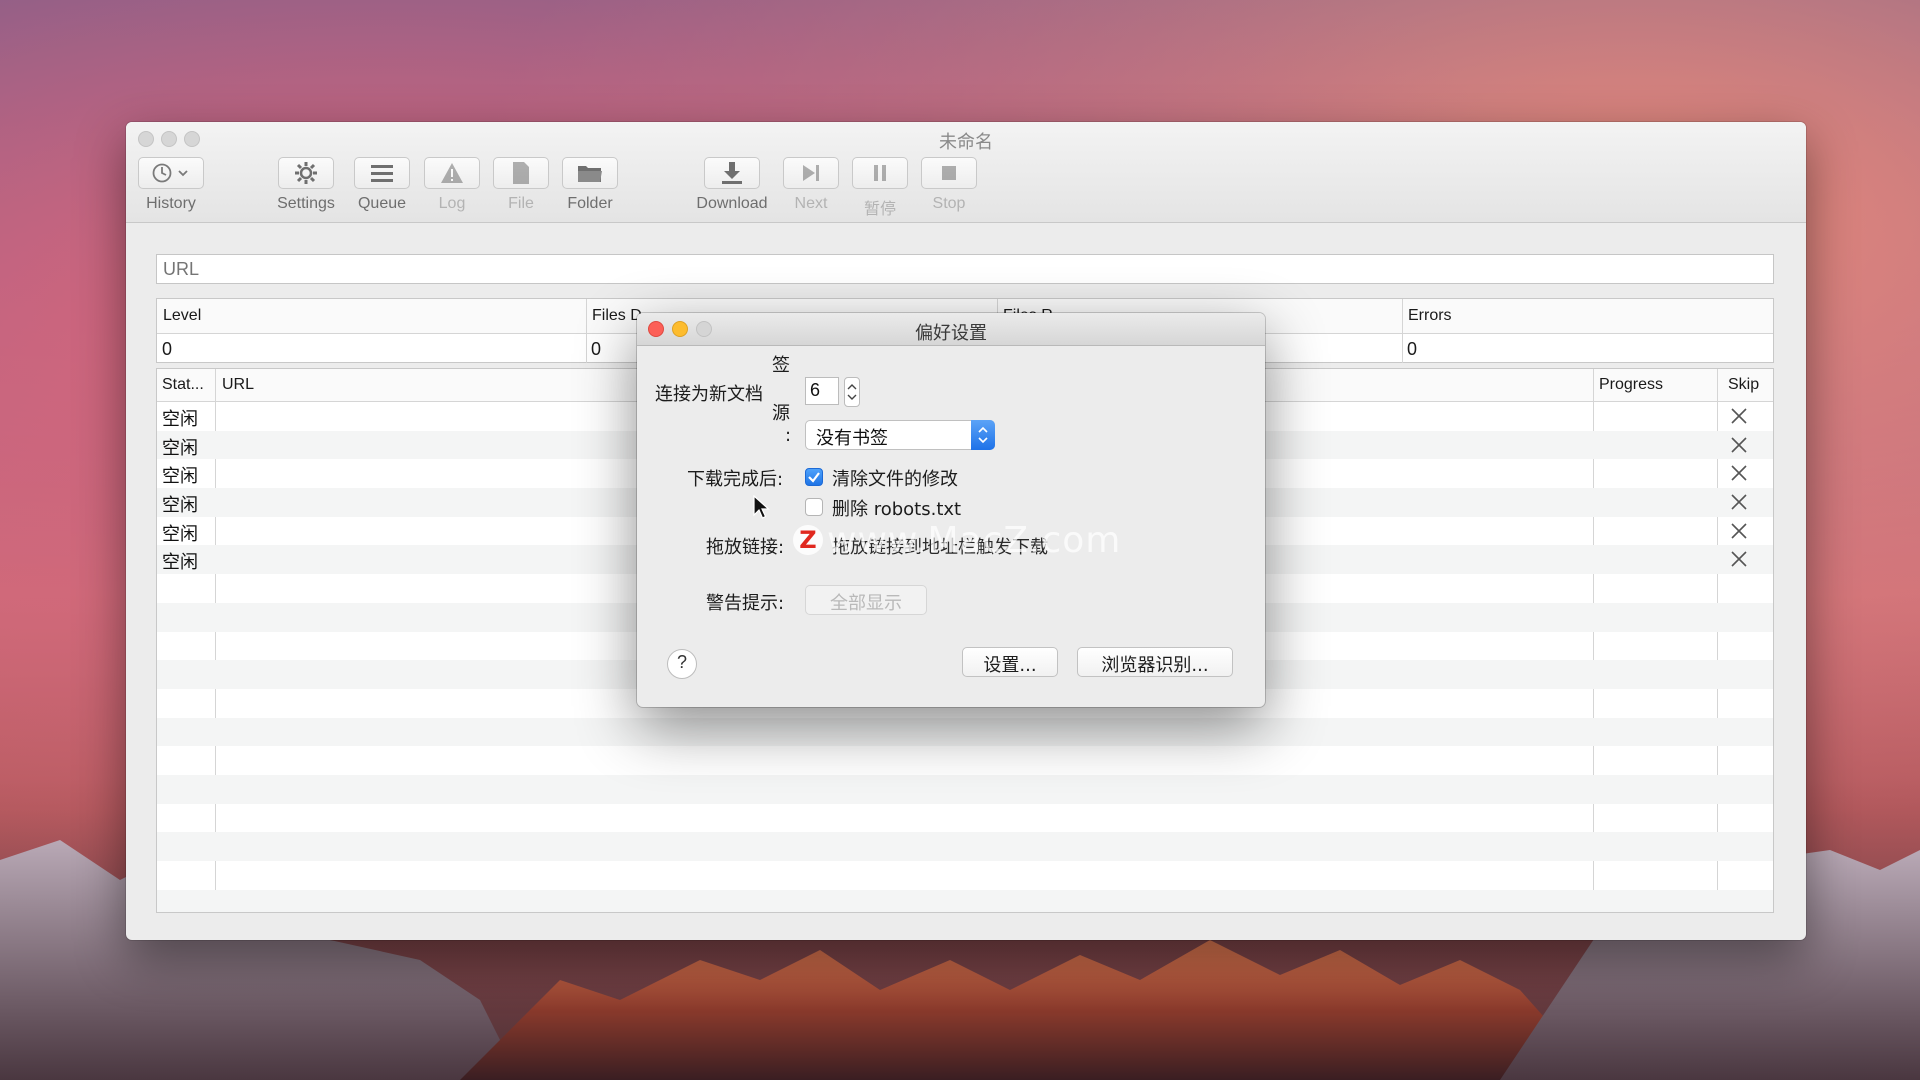 This screenshot has width=1920, height=1080. I want to click on skip-forward-icon, so click(811, 173).